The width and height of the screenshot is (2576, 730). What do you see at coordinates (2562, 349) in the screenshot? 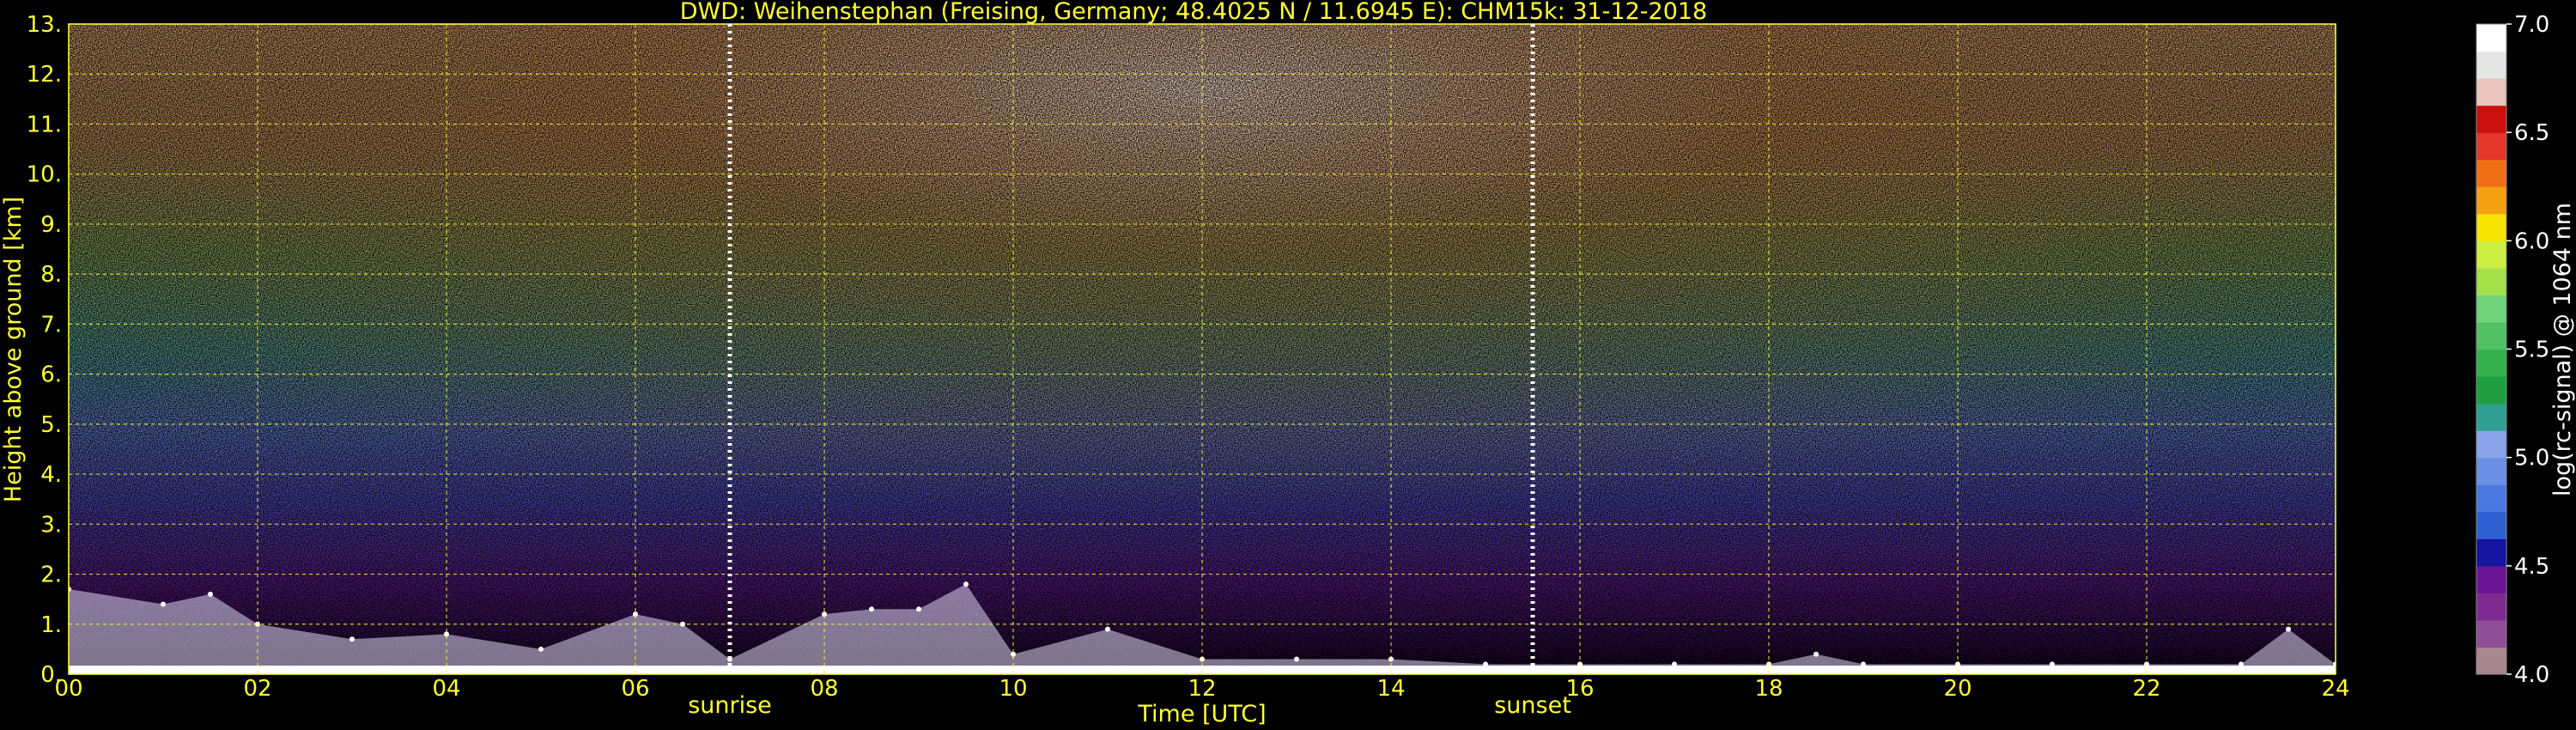
I see `colorbar-label: log(rc-signal) @ 1064 nm` at bounding box center [2562, 349].